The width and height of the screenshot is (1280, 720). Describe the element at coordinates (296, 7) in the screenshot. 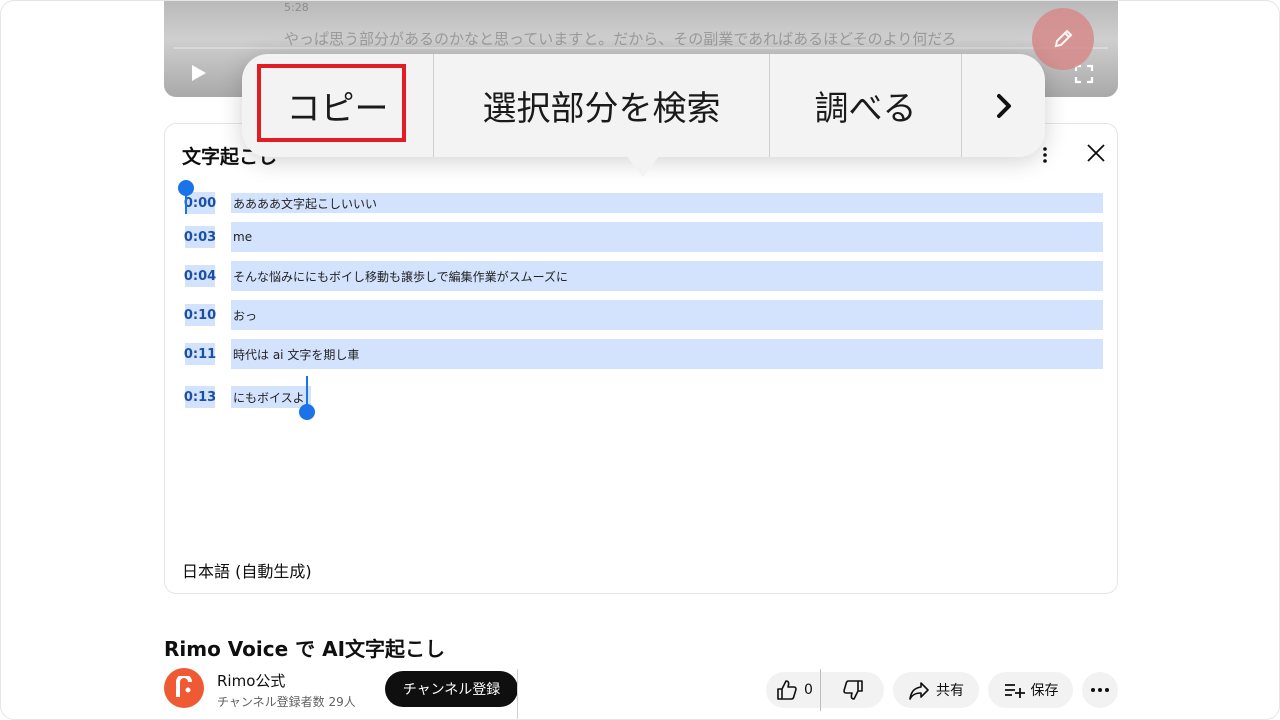

I see `player-time: 5:28` at that location.